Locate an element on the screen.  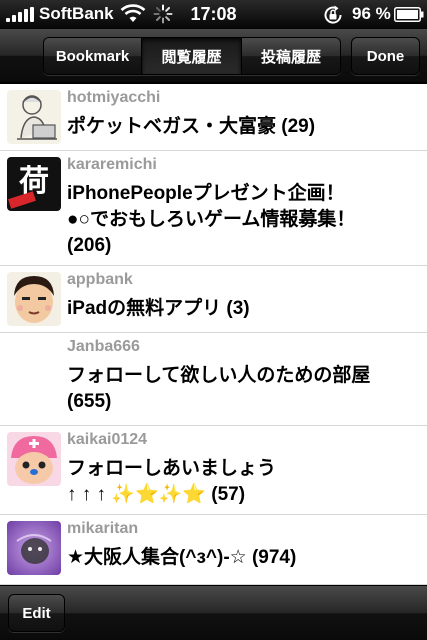
status-bar: SoftBank 17:08 96 % is located at coordinates (213, 14).